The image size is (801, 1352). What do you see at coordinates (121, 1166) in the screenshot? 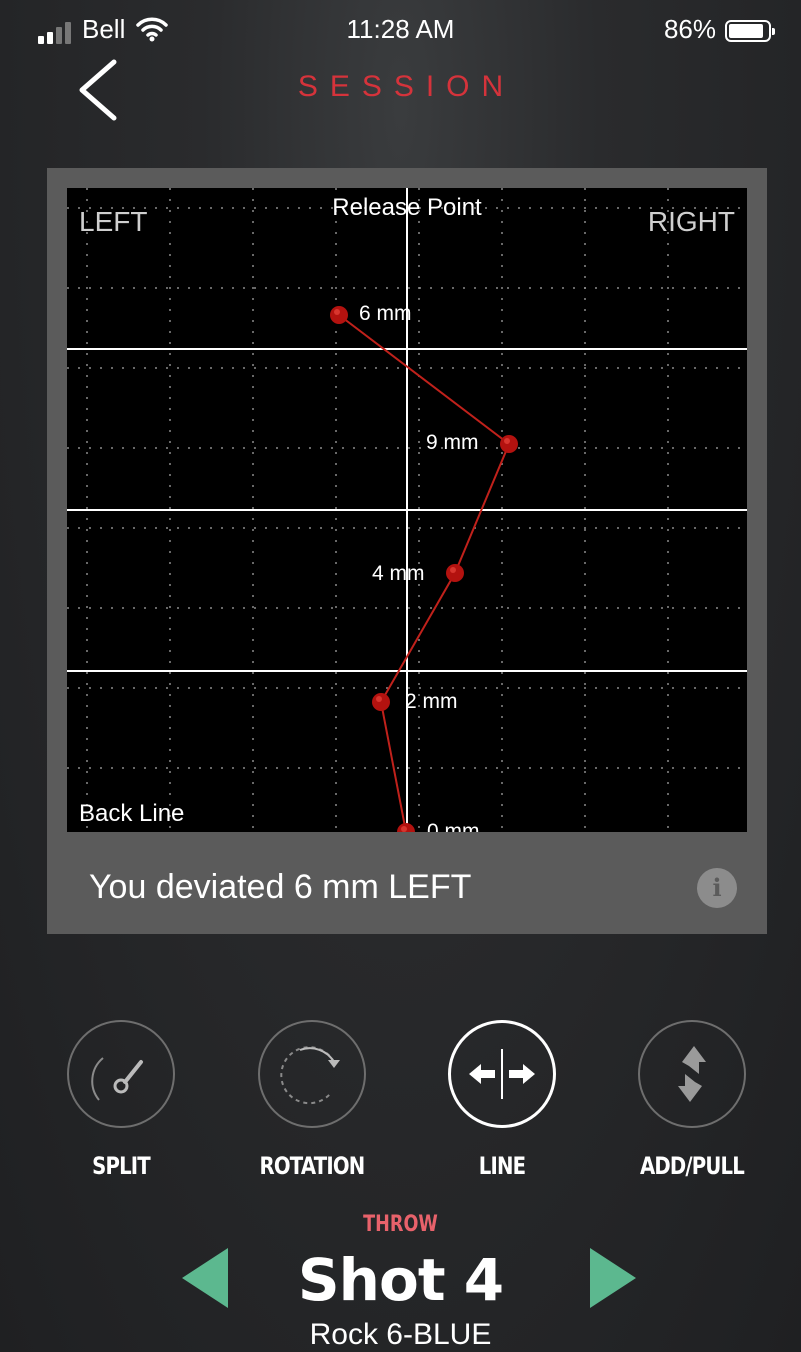
I see `mode-split-label: SPLIT` at bounding box center [121, 1166].